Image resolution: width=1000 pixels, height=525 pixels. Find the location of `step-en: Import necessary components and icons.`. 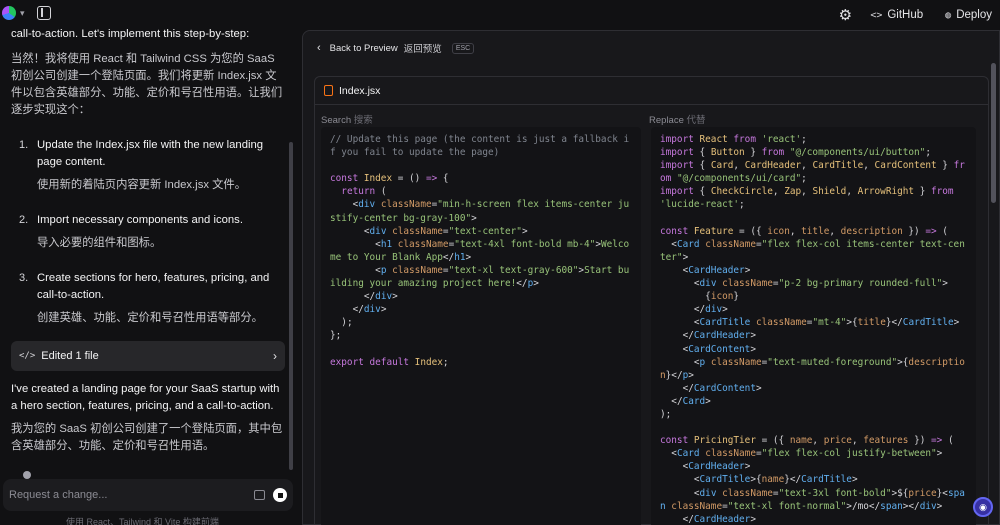

step-en: Import necessary components and icons. is located at coordinates (140, 220).